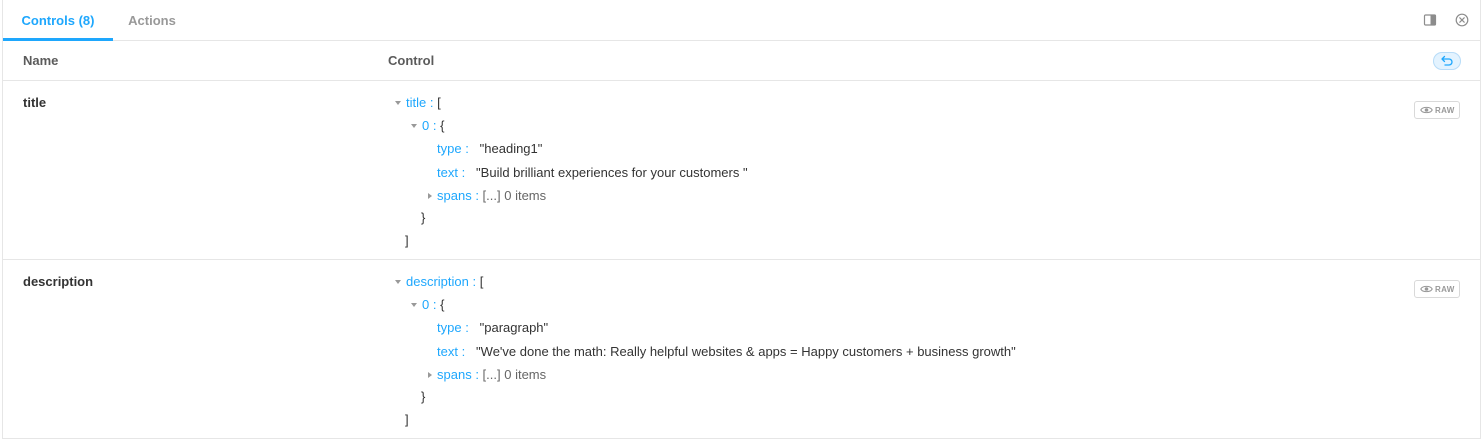 The width and height of the screenshot is (1484, 440). I want to click on close-circle-icon, so click(1462, 20).